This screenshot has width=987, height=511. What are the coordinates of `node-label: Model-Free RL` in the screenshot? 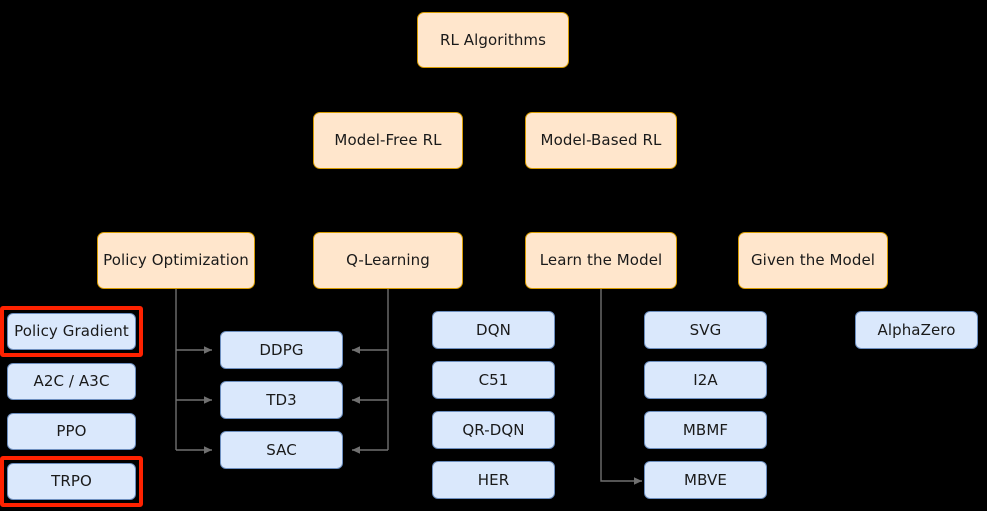 It's located at (388, 140).